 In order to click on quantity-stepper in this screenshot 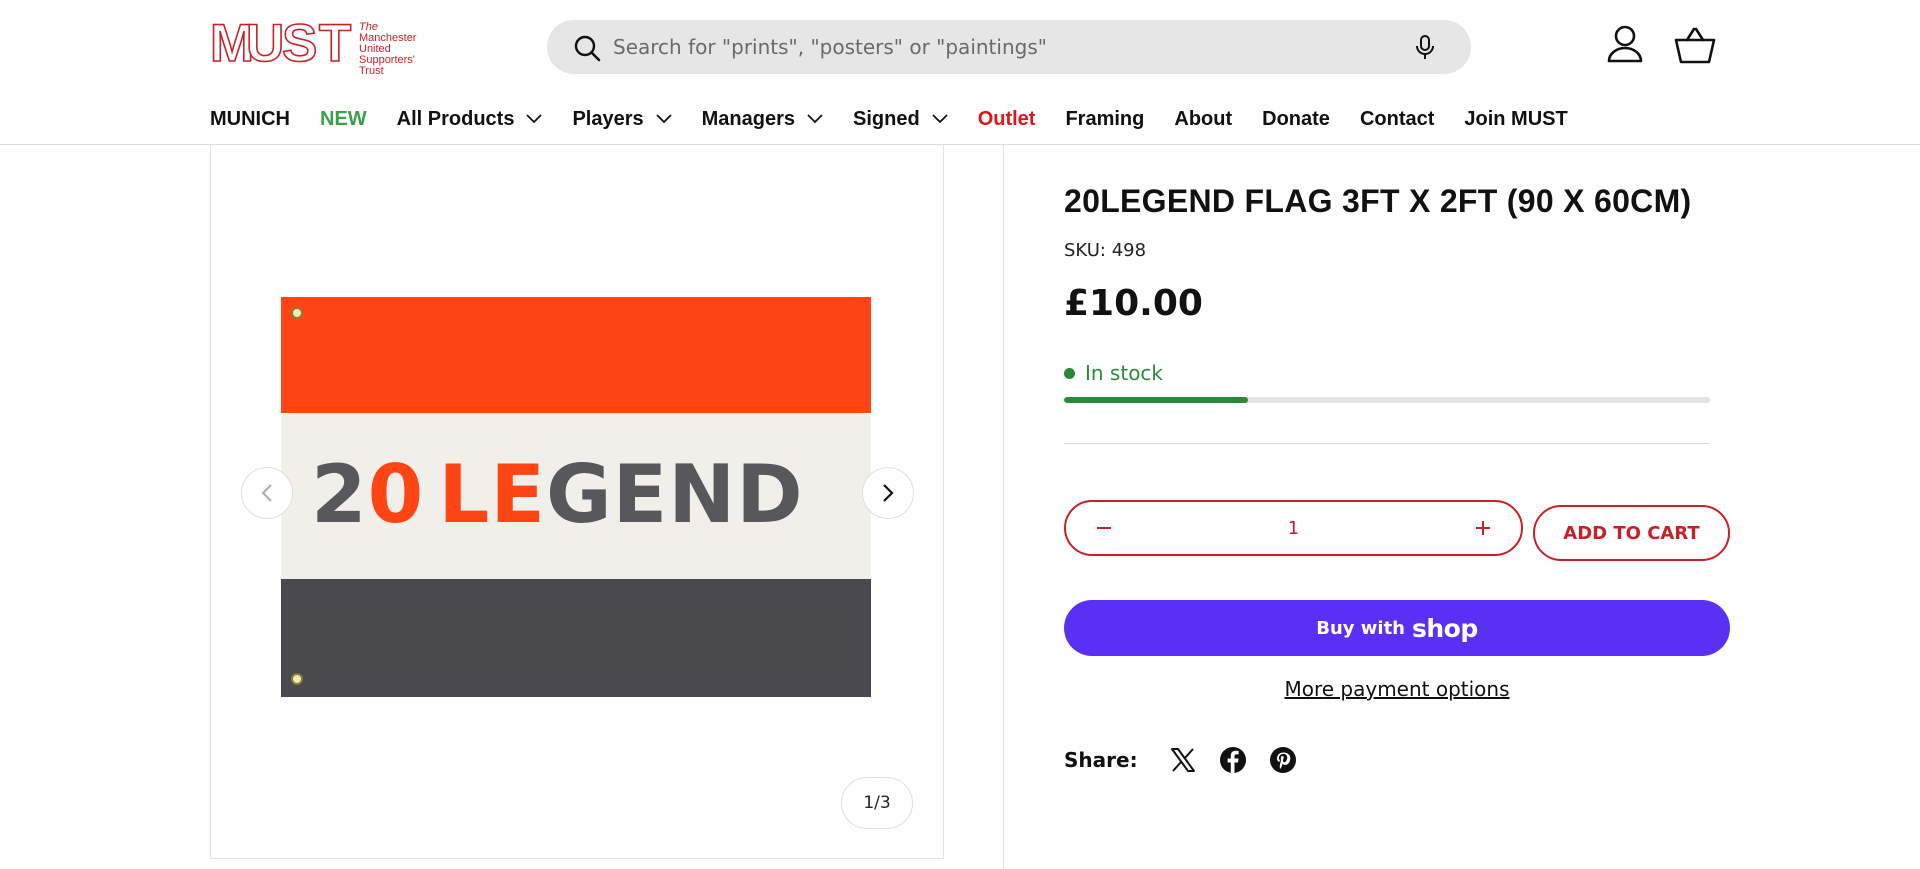, I will do `click(1293, 528)`.